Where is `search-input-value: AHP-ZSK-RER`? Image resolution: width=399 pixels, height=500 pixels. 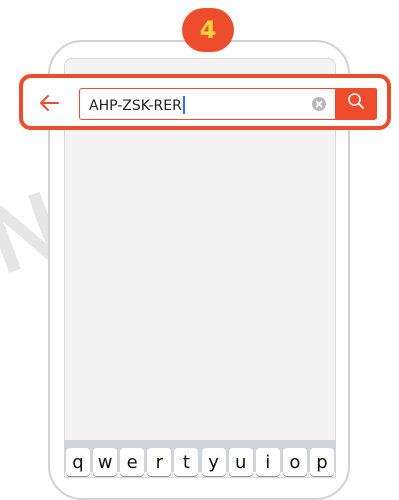
search-input-value: AHP-ZSK-RER is located at coordinates (135, 106).